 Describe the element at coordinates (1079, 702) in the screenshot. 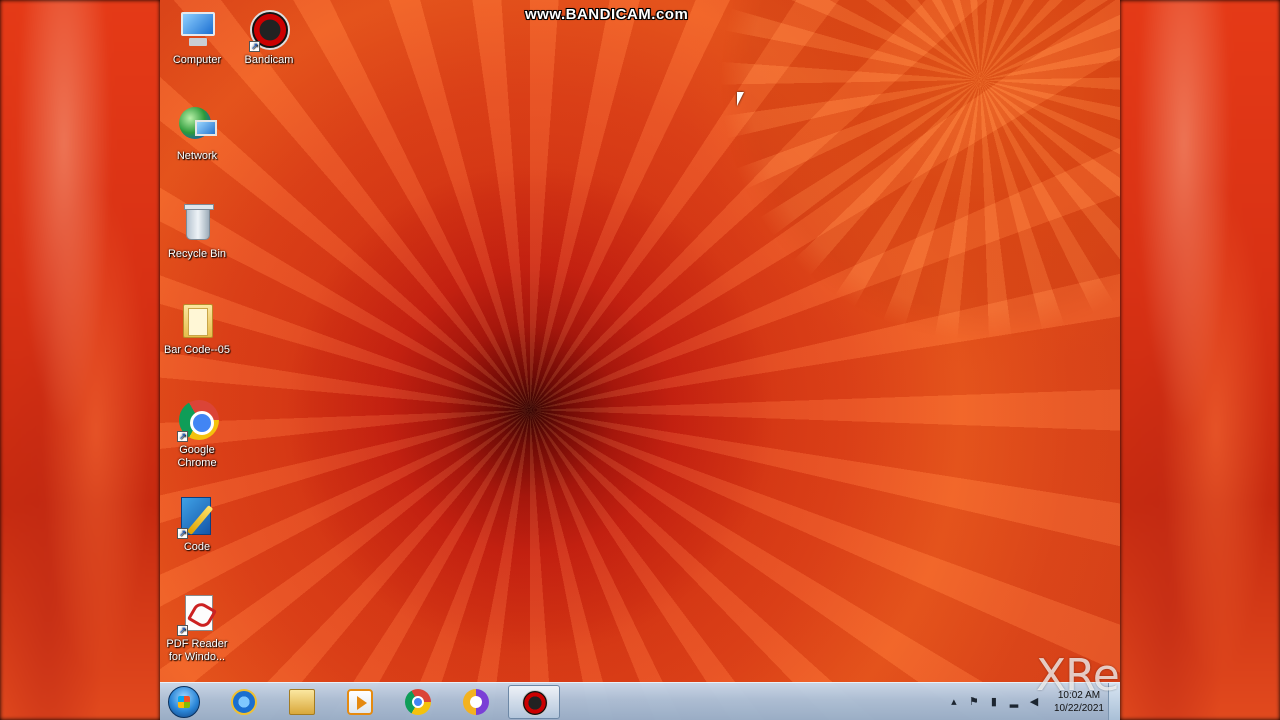

I see `clock: 10:02 AM 10/22/2021` at that location.